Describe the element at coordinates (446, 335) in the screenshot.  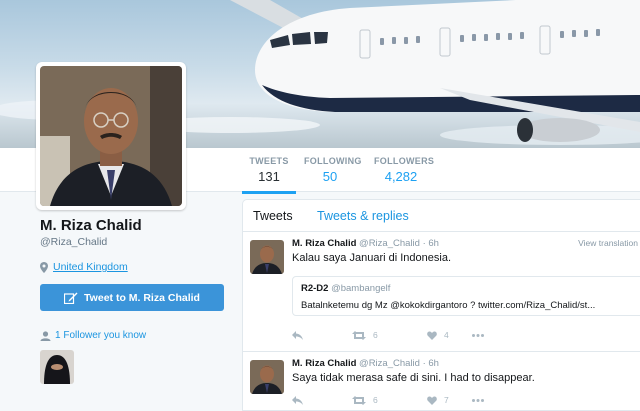
I see `like-count: 4` at that location.